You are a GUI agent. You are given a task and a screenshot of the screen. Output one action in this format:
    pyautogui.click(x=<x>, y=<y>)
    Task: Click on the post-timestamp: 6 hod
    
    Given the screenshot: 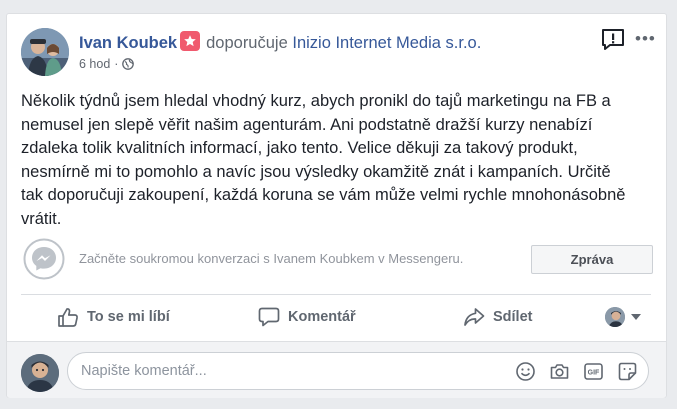 What is the action you would take?
    pyautogui.click(x=94, y=64)
    